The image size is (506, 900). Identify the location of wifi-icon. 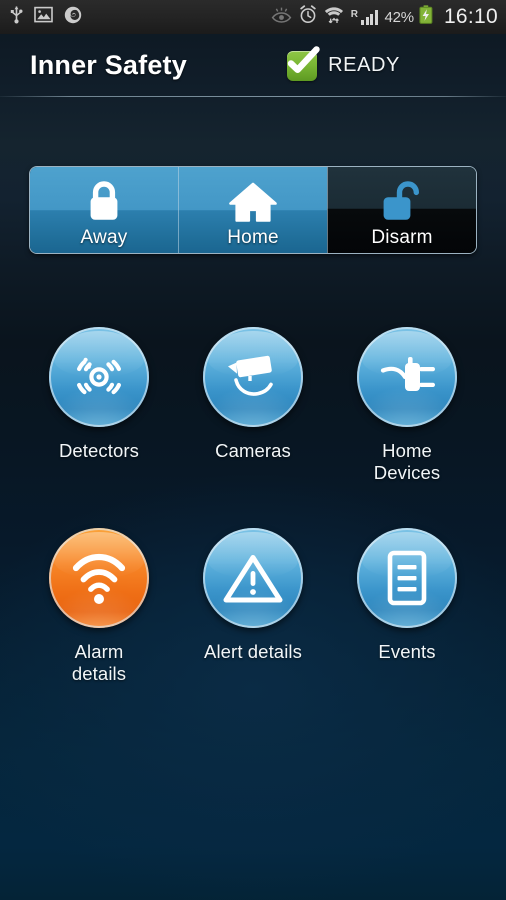
(334, 17).